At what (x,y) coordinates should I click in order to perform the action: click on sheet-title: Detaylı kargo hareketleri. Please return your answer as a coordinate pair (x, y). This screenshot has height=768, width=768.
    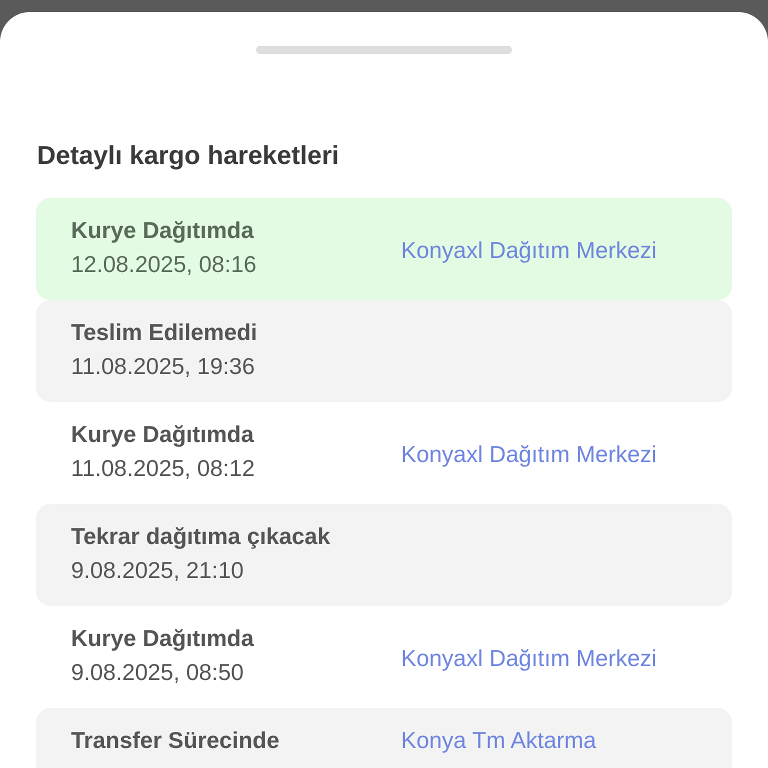
    Looking at the image, I should click on (188, 155).